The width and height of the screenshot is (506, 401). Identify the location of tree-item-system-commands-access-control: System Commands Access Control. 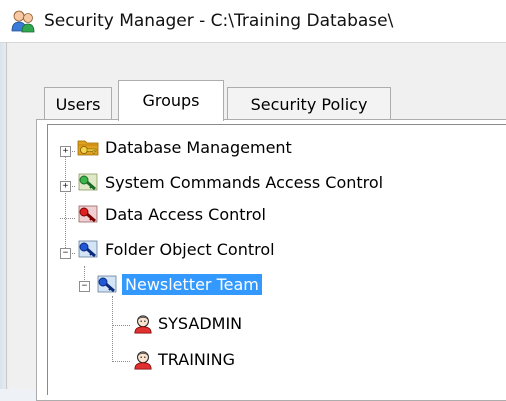
(244, 182).